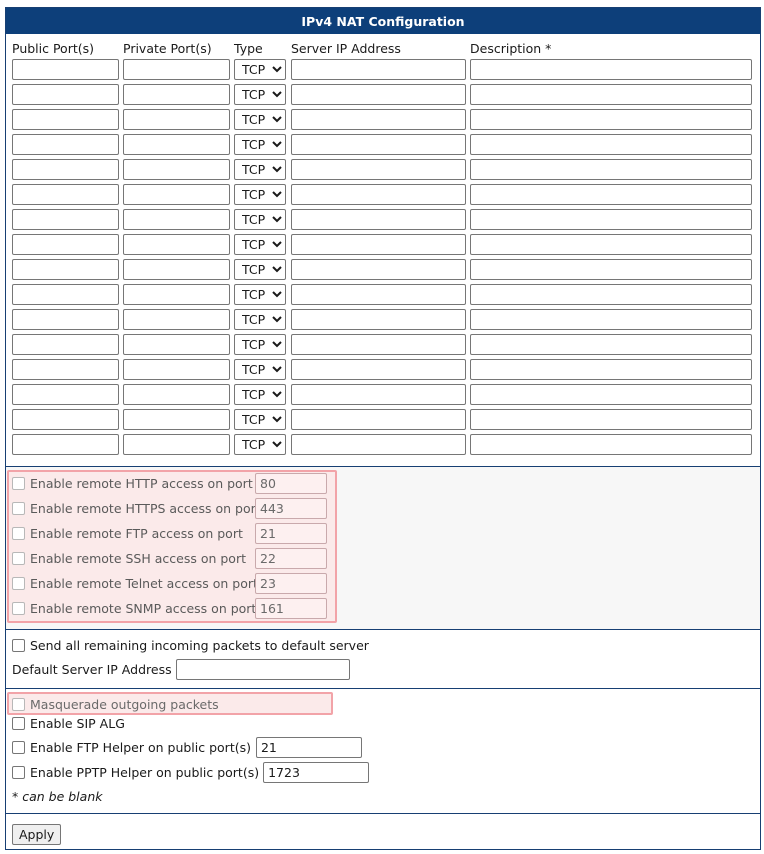  Describe the element at coordinates (18, 772) in the screenshot. I see `pptp-helper-checkbox` at that location.